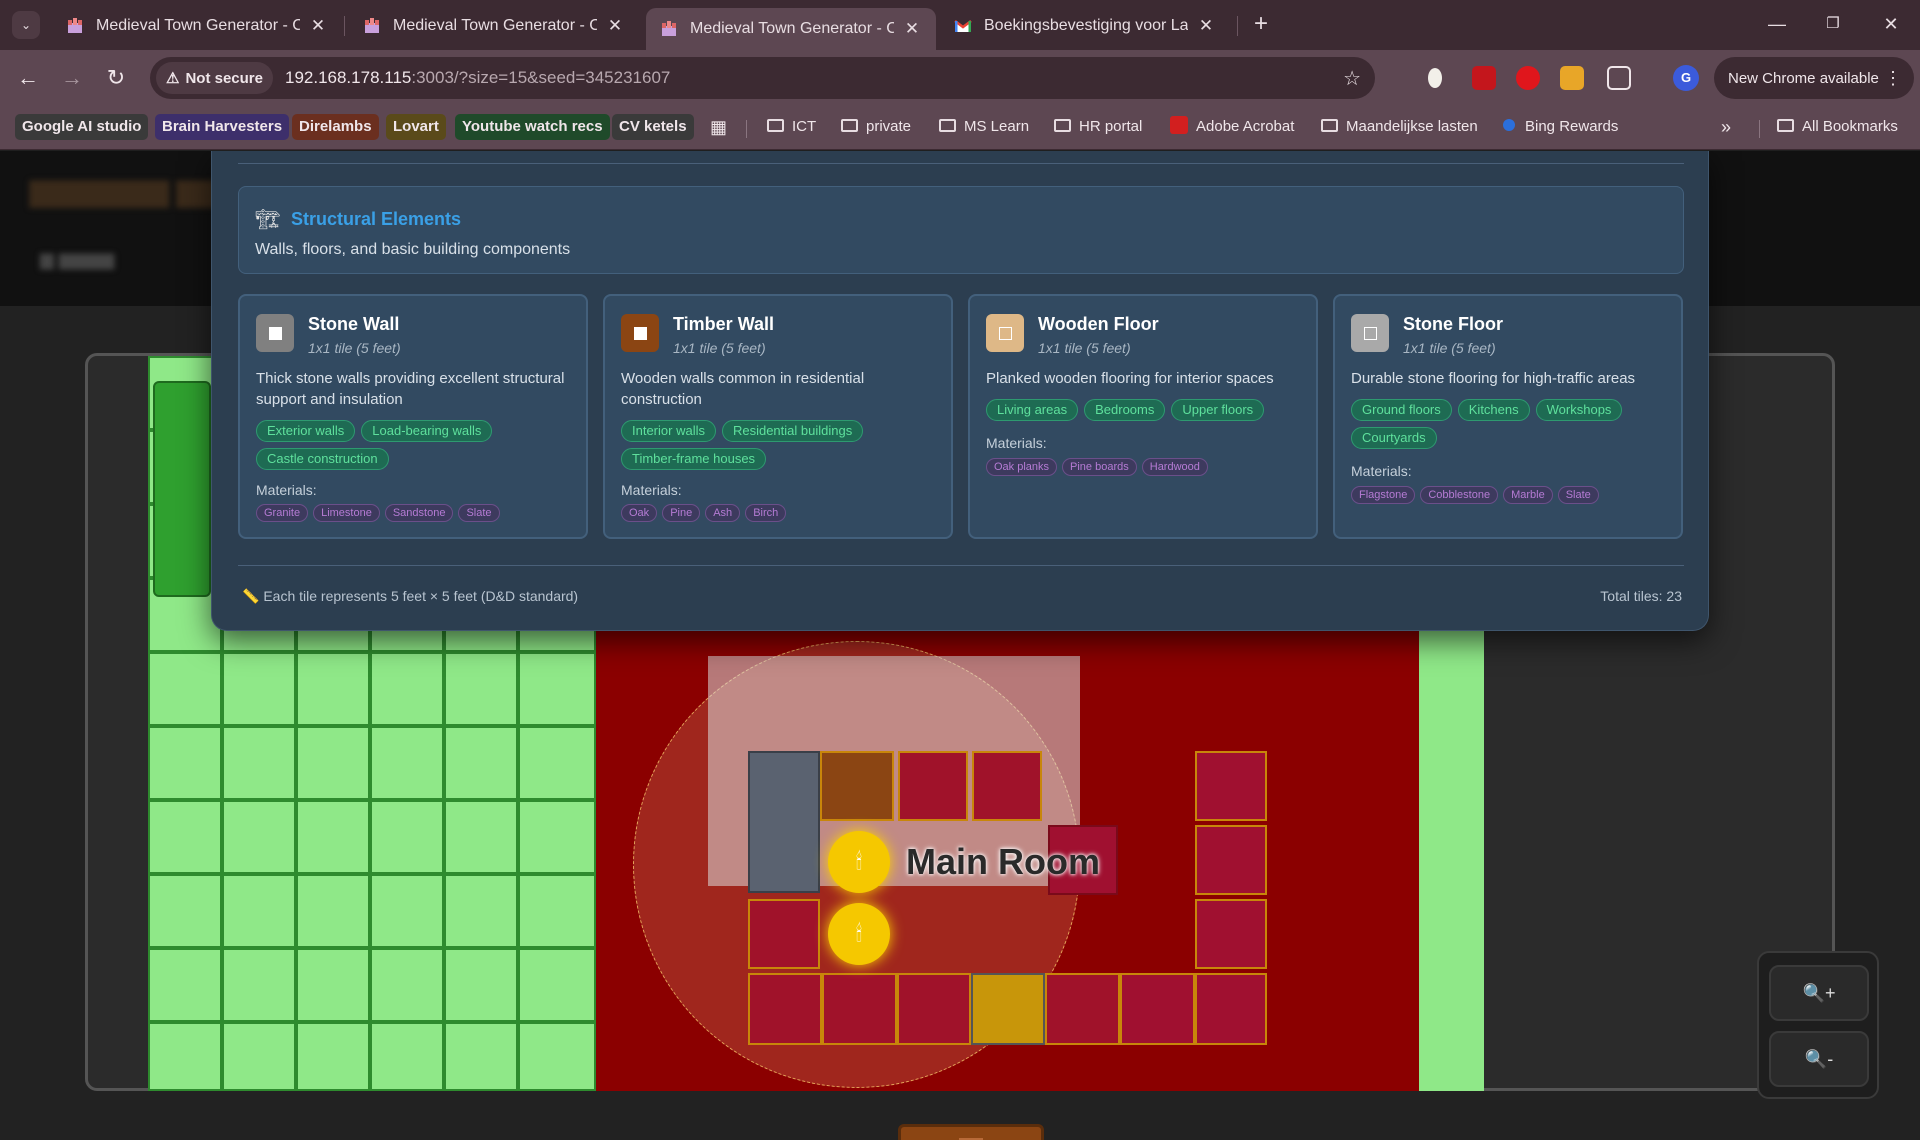 Image resolution: width=1920 pixels, height=1140 pixels. I want to click on tab-1: Medieval Town Generator - Create ✕, so click(197, 26).